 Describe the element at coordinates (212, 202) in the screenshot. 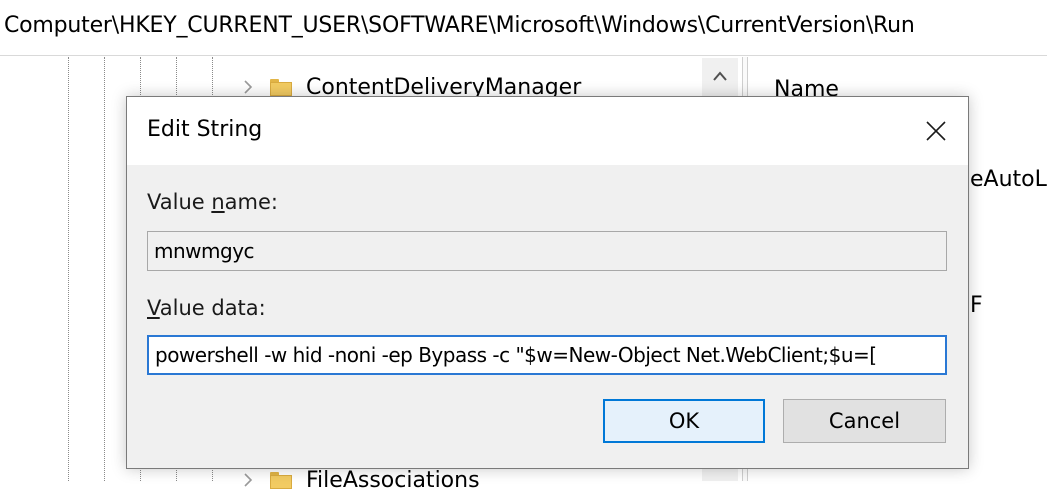

I see `value-name-label: Value name:` at that location.